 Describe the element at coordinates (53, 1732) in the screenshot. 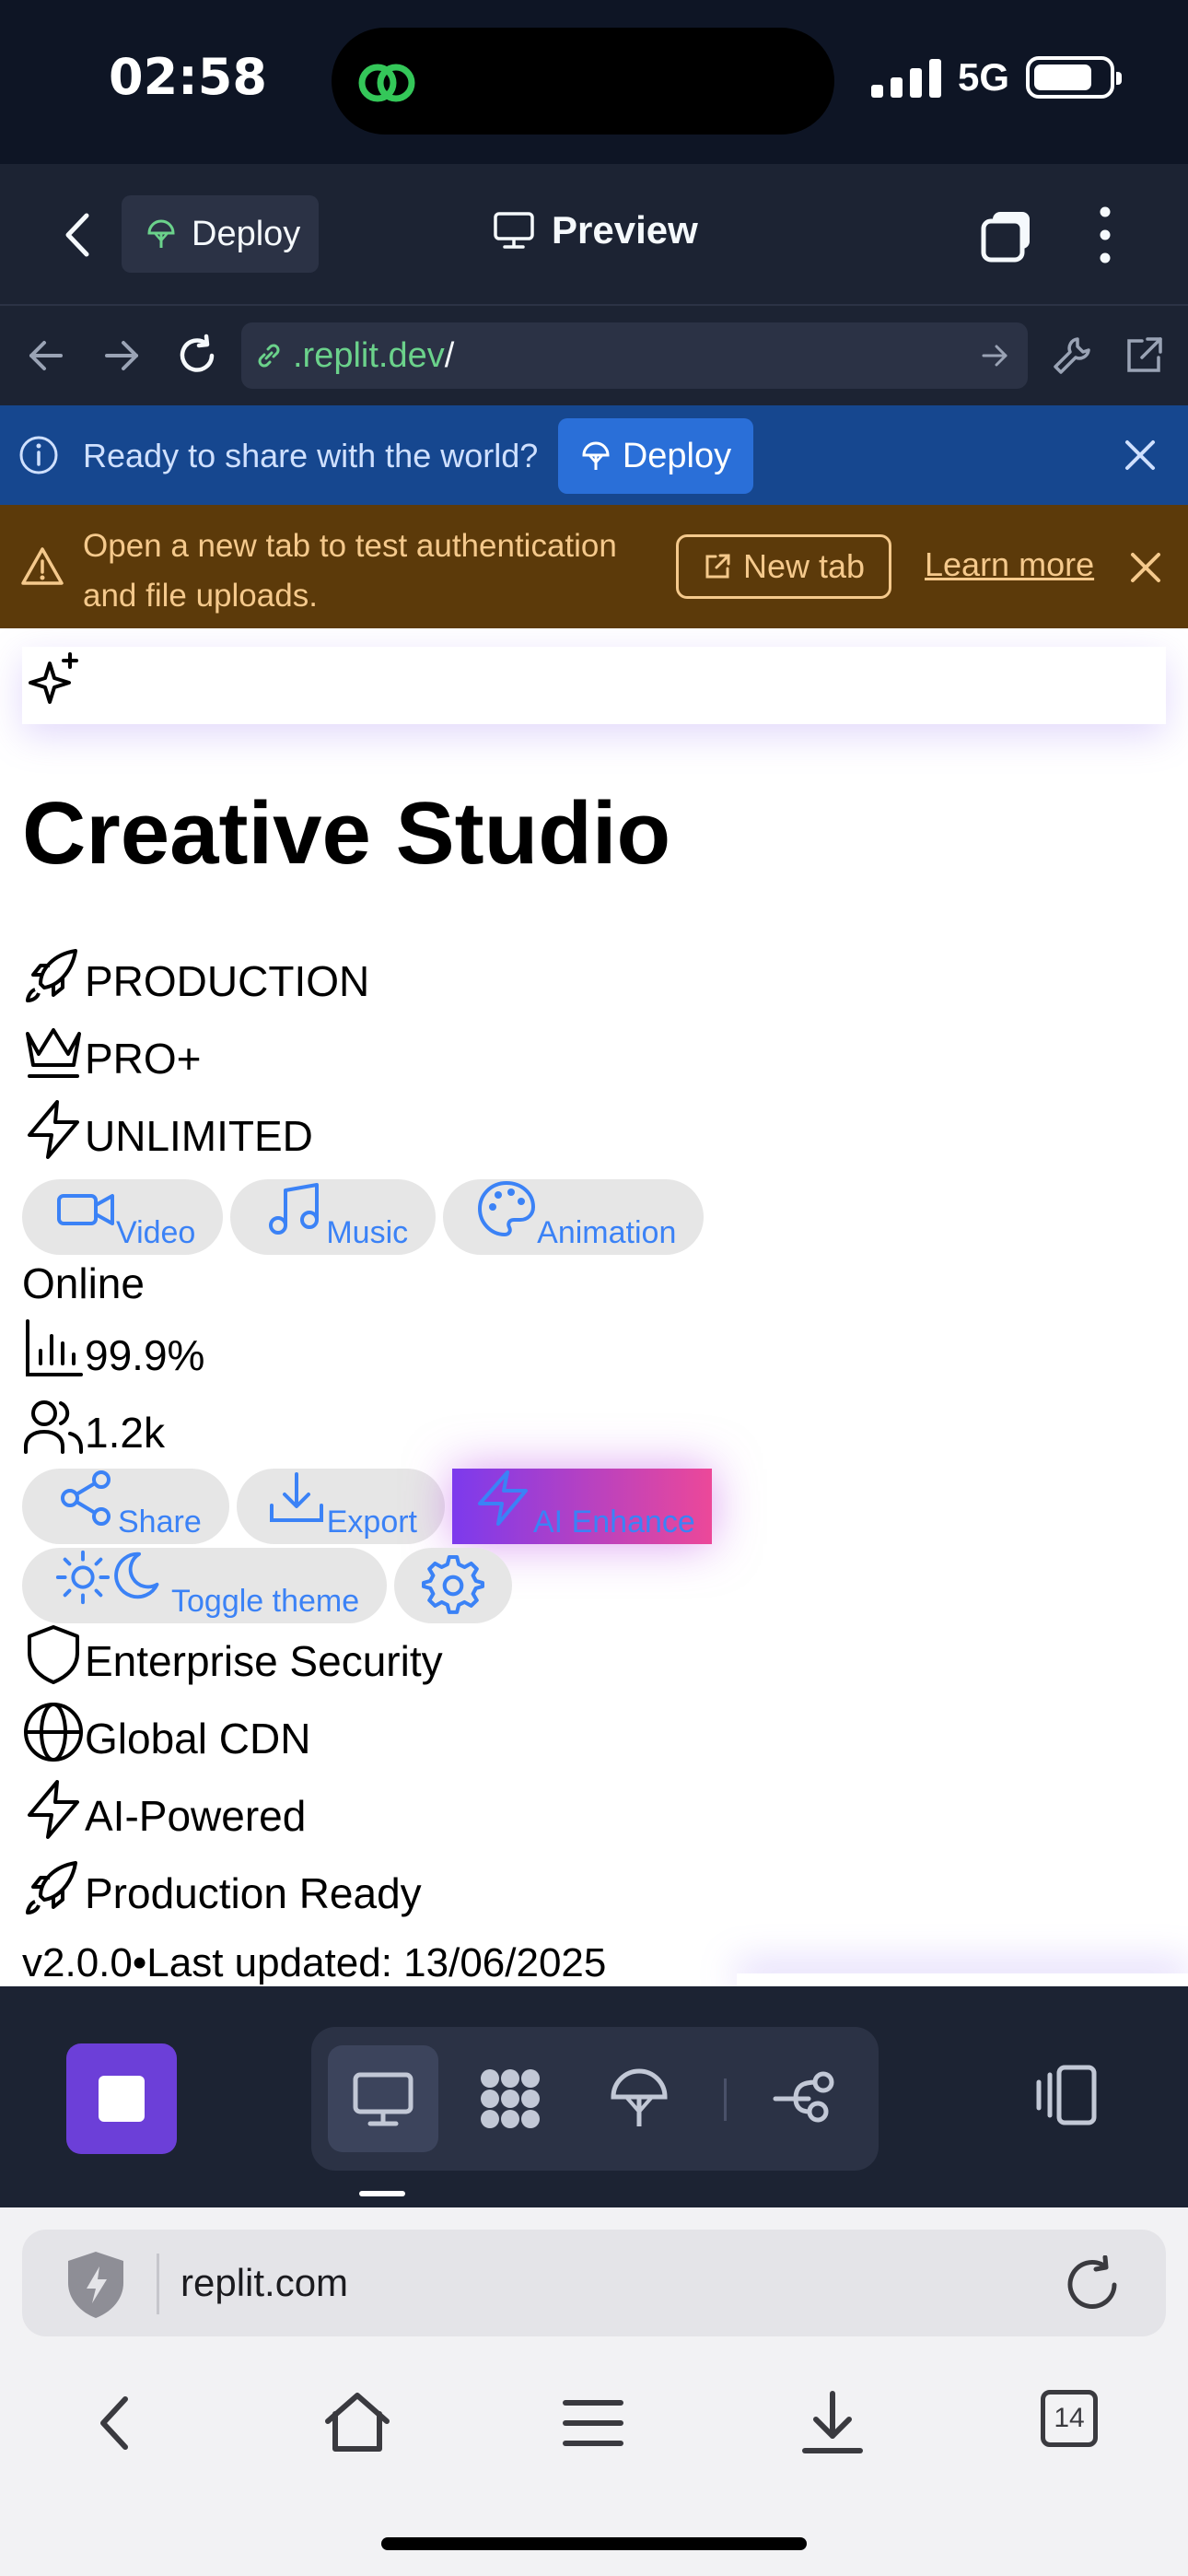

I see `globe-icon` at that location.